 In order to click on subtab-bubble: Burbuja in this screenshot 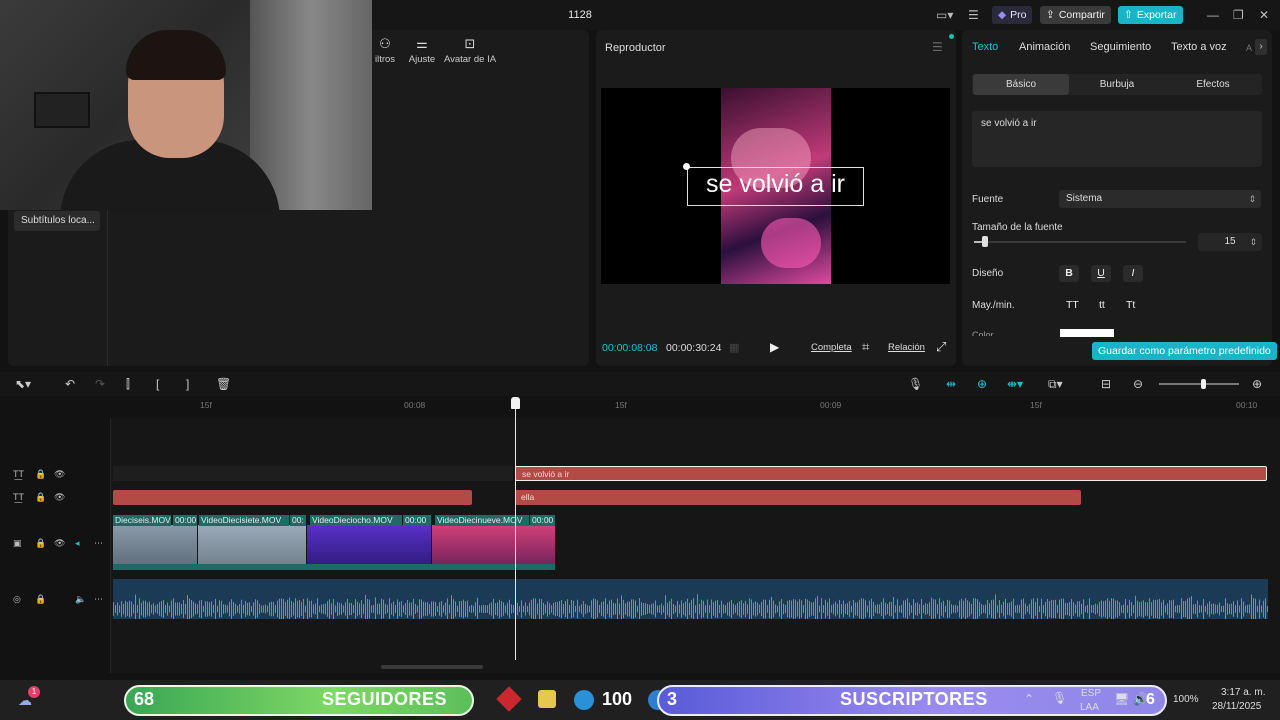, I will do `click(1117, 84)`.